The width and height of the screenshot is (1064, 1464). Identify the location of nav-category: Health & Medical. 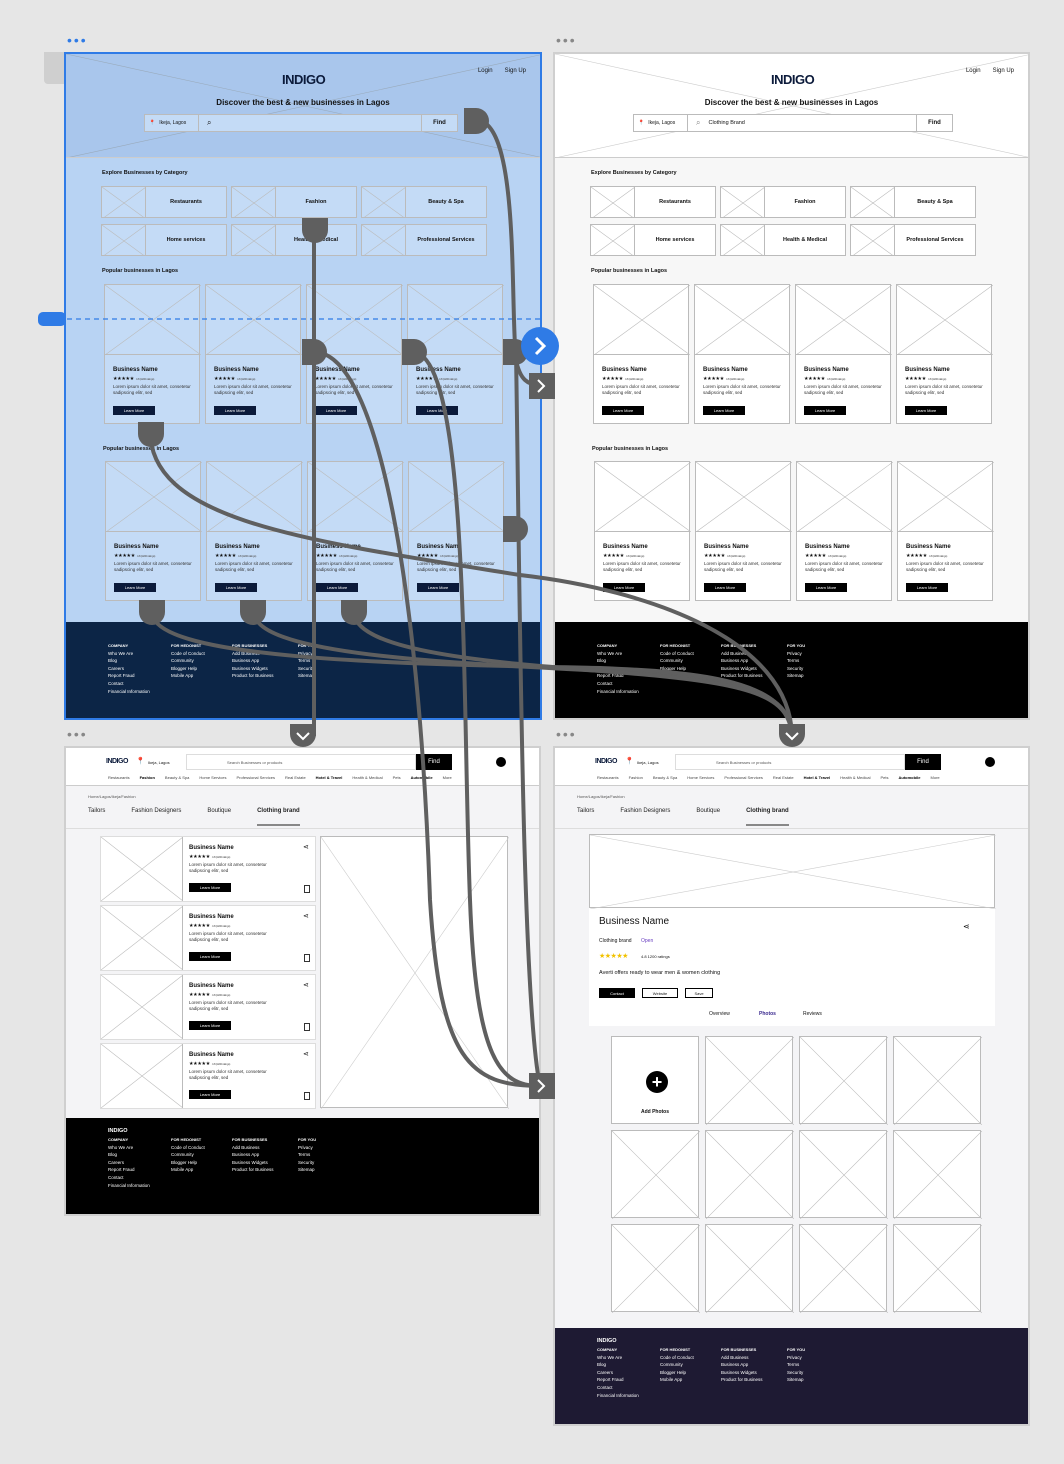
(367, 777).